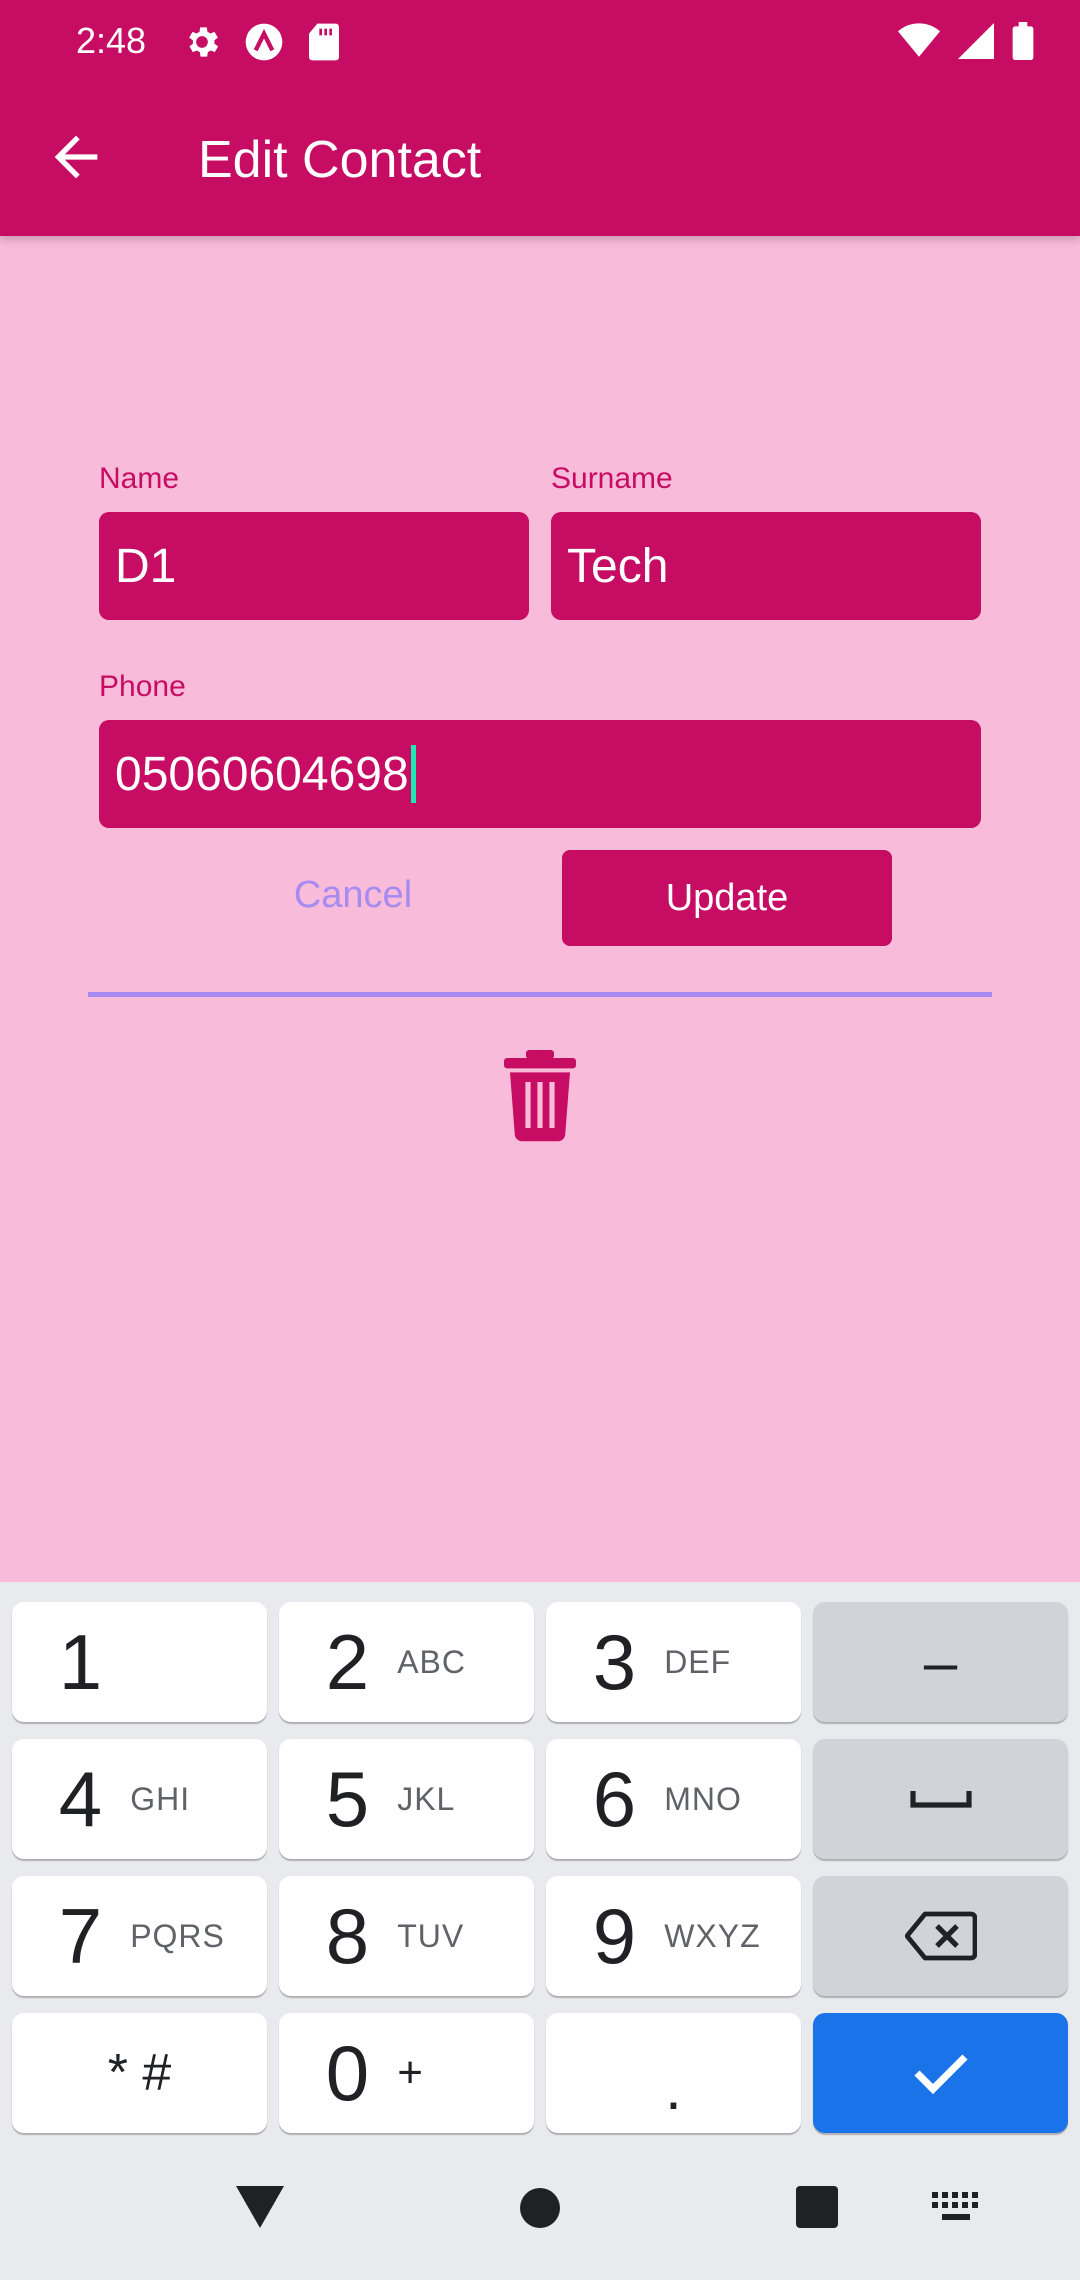 This screenshot has width=1080, height=2280. I want to click on surname-label: Surname, so click(612, 478).